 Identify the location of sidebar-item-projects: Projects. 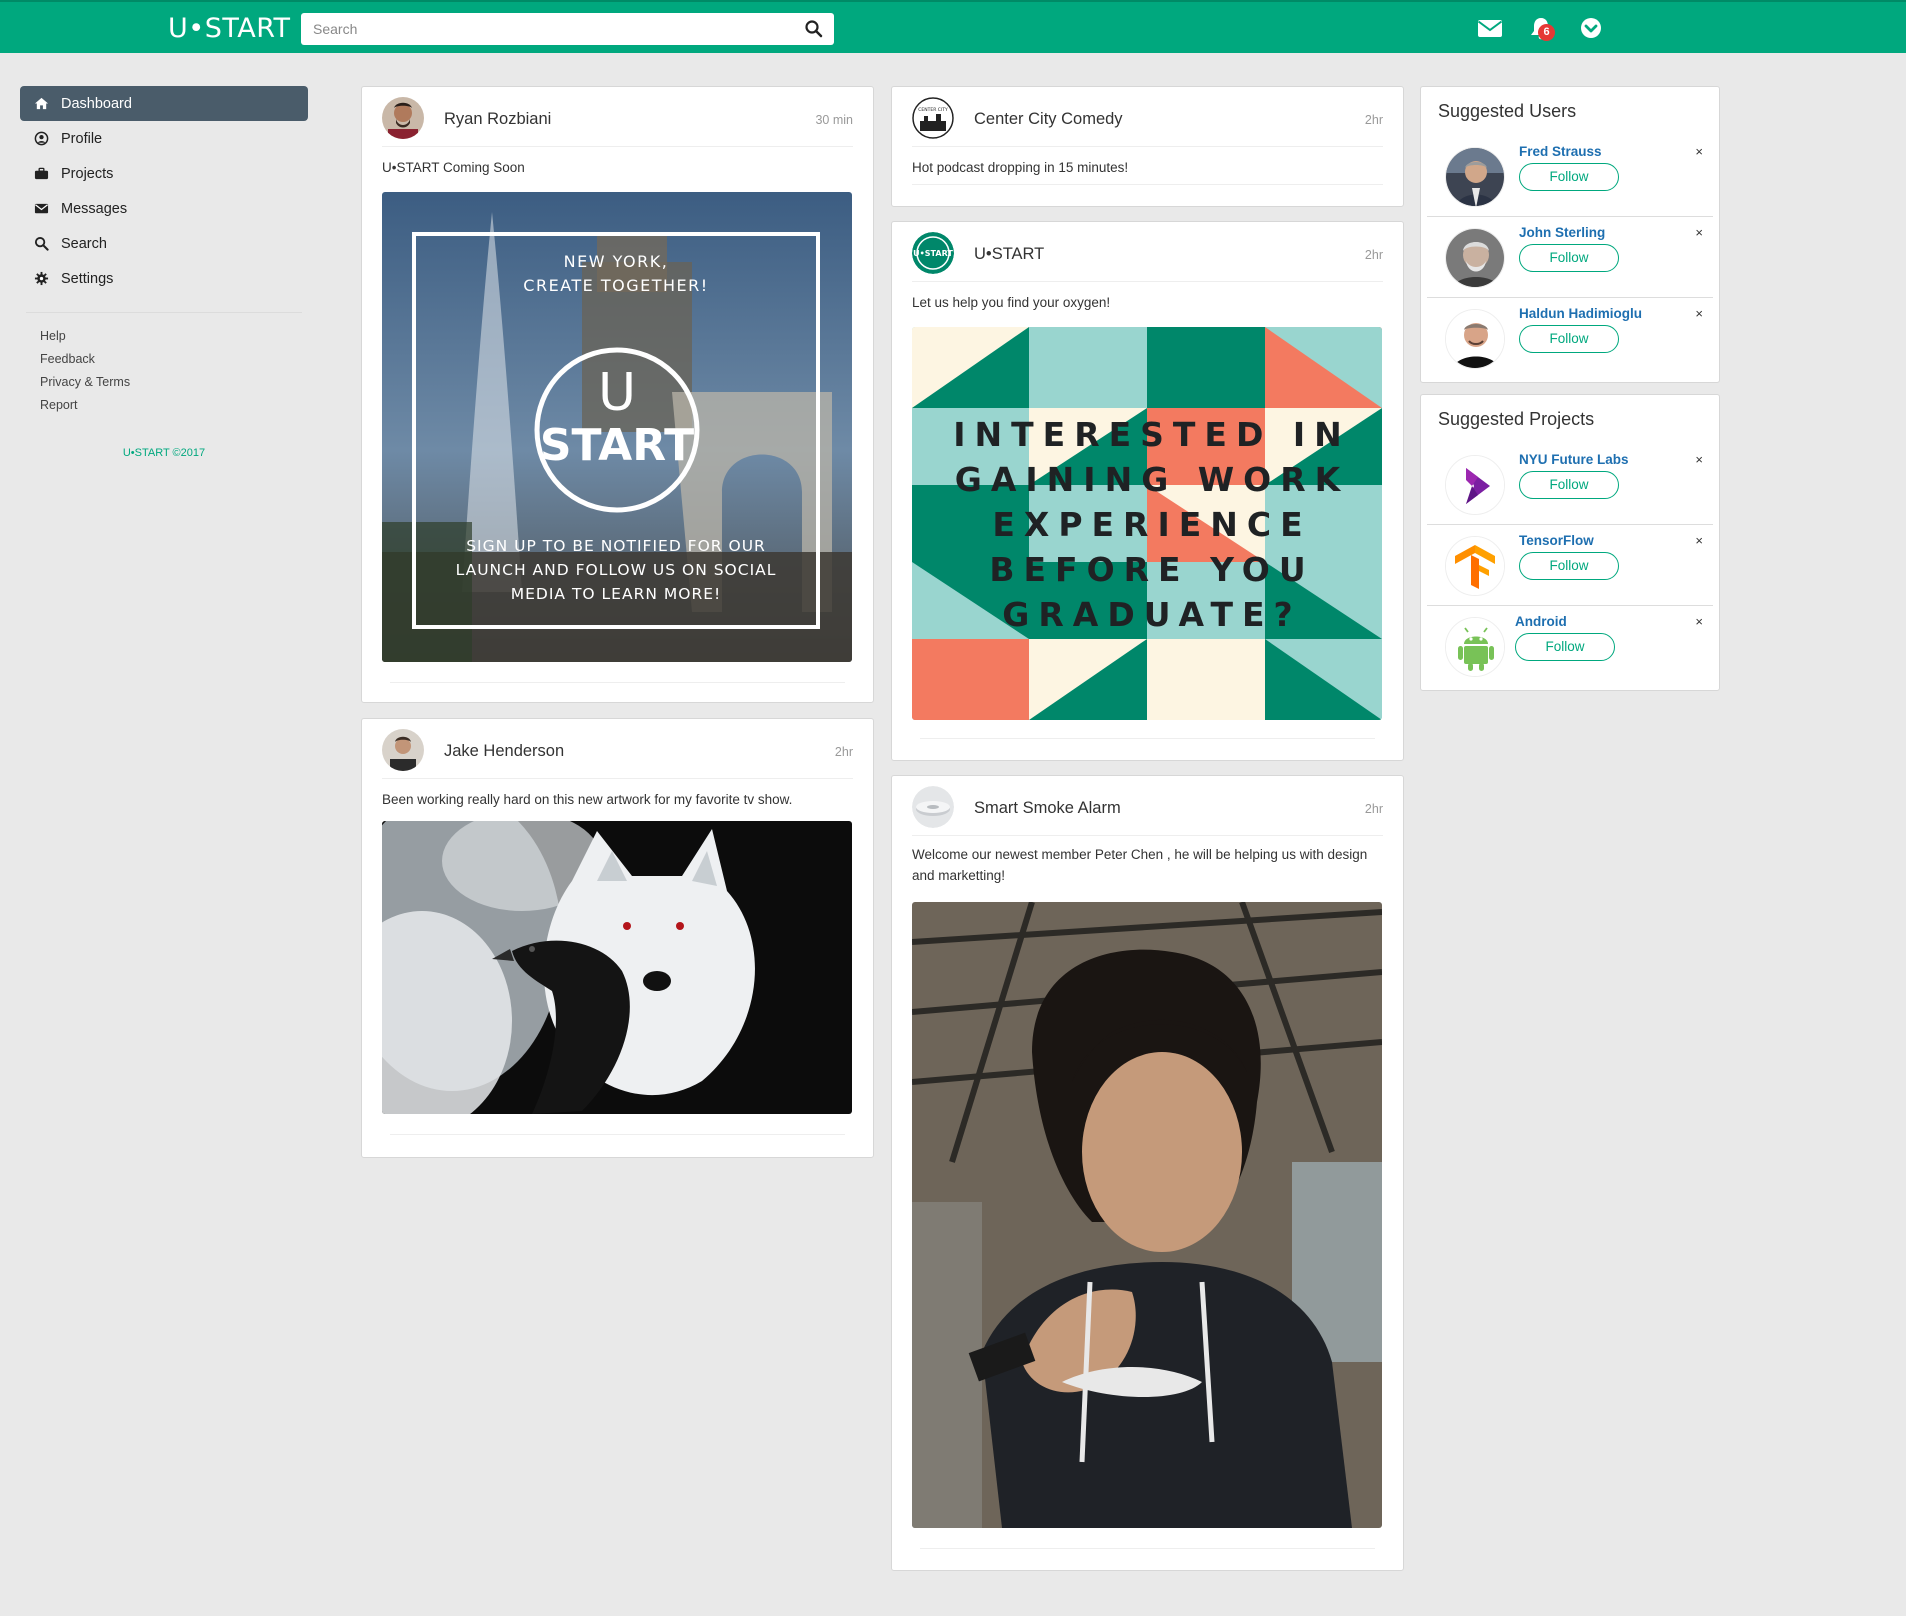
(164, 173).